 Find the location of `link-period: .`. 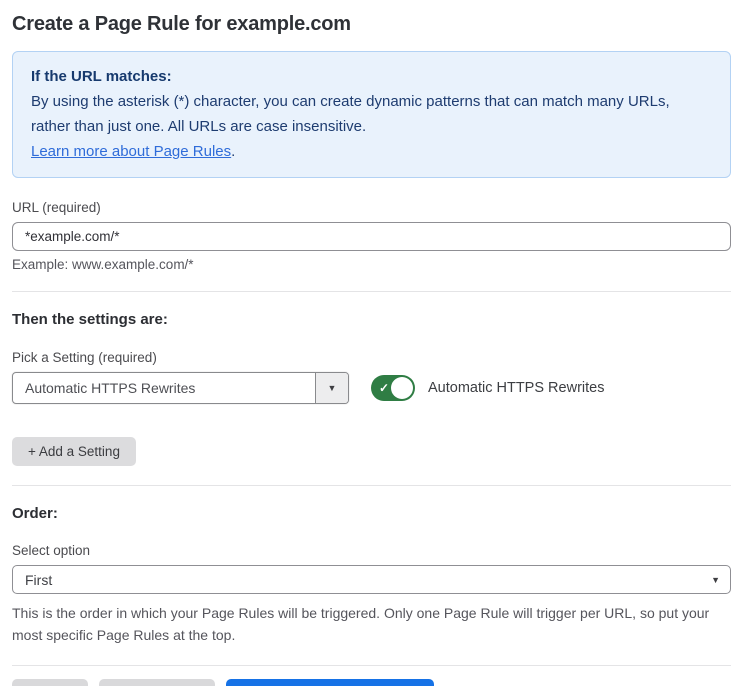

link-period: . is located at coordinates (233, 151).